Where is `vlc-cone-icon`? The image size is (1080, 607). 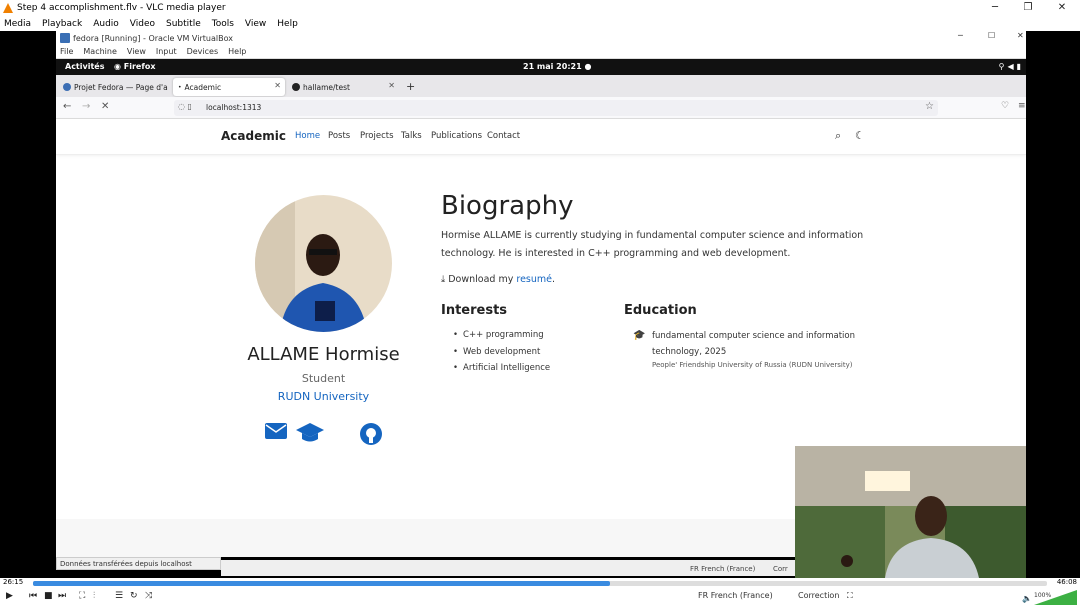
vlc-cone-icon is located at coordinates (8, 8).